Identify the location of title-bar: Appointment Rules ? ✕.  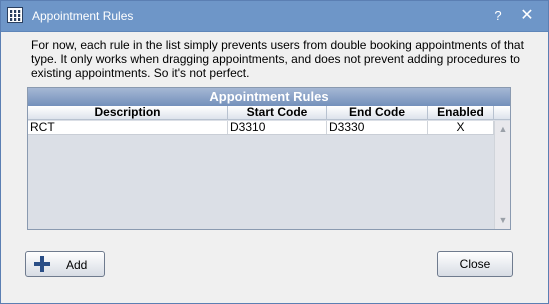
(274, 16).